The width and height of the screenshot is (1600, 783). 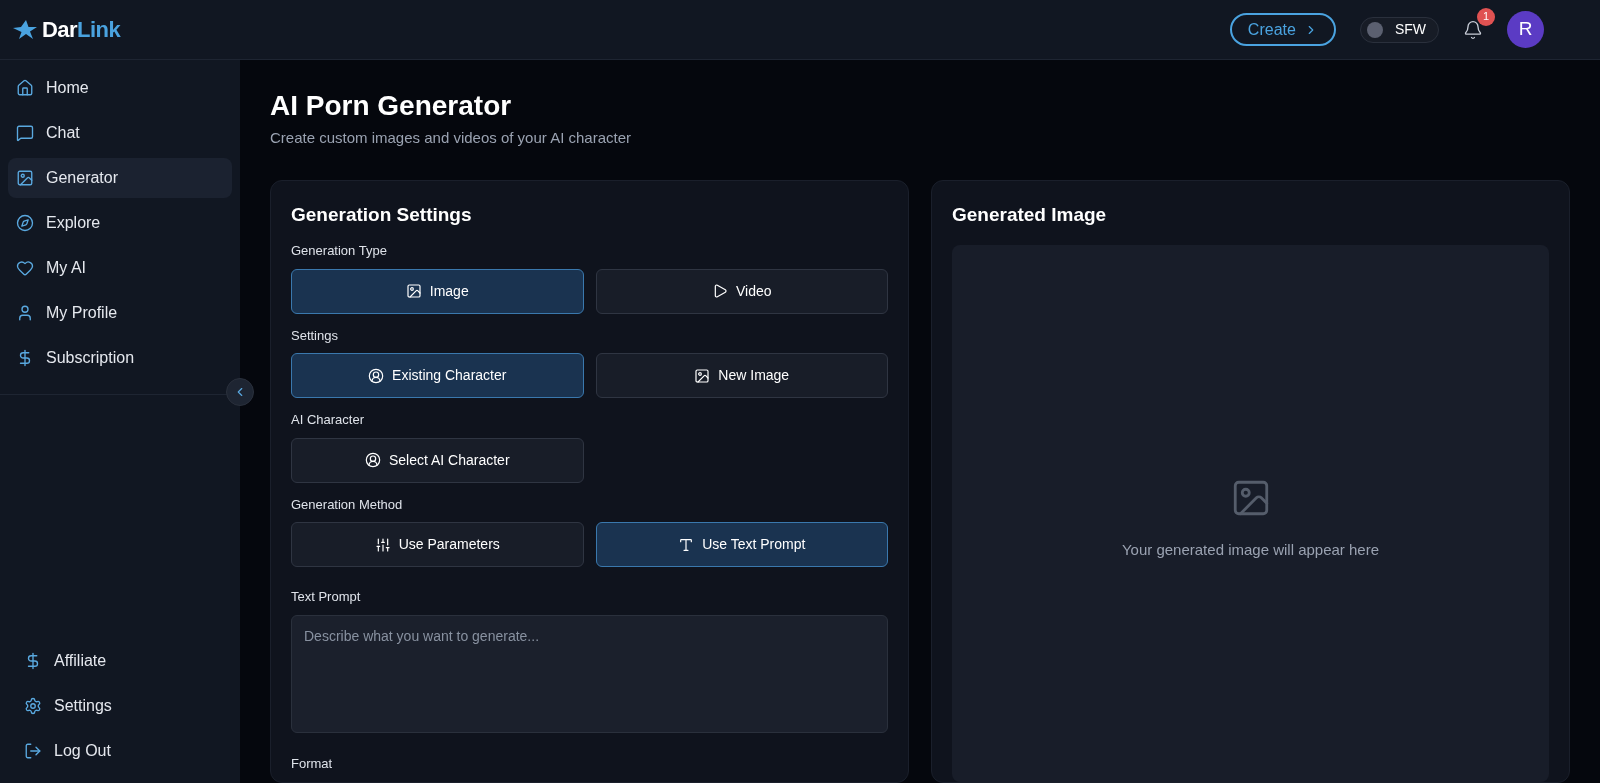 I want to click on page-subtitle: Create custom images and videos of your AI character, so click(x=450, y=138).